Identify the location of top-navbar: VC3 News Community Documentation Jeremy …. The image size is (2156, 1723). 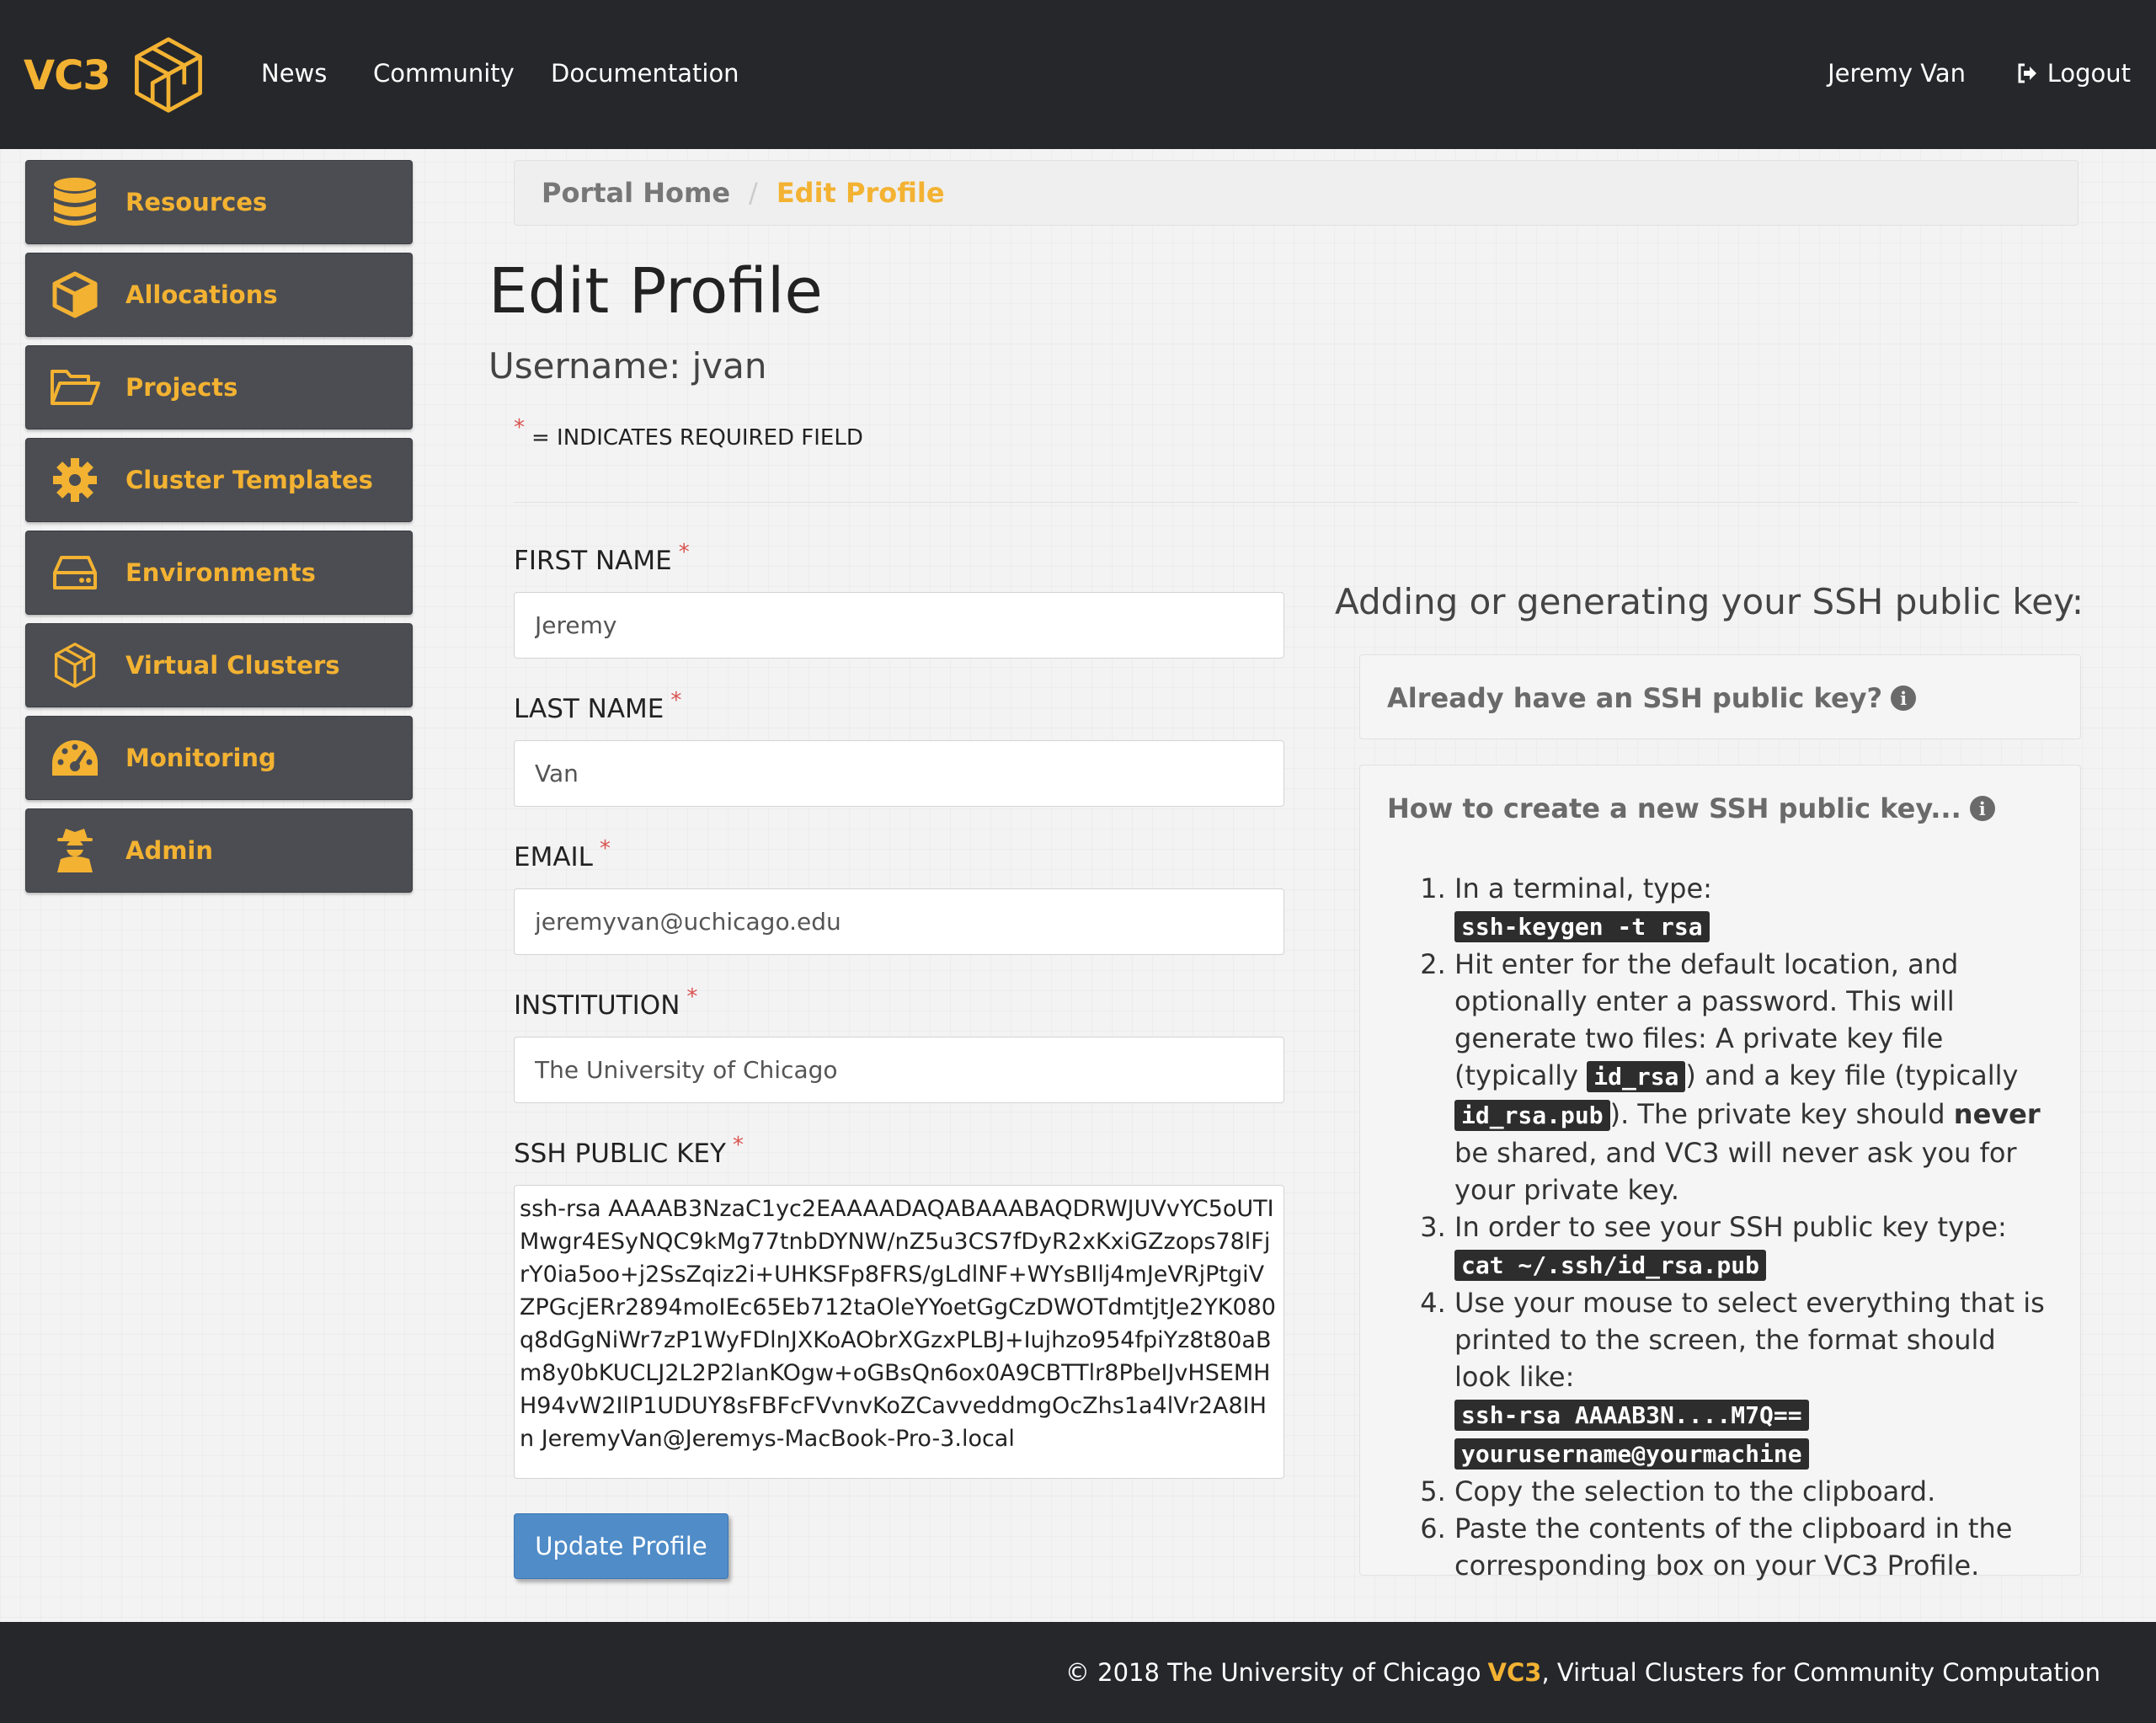
(1078, 74).